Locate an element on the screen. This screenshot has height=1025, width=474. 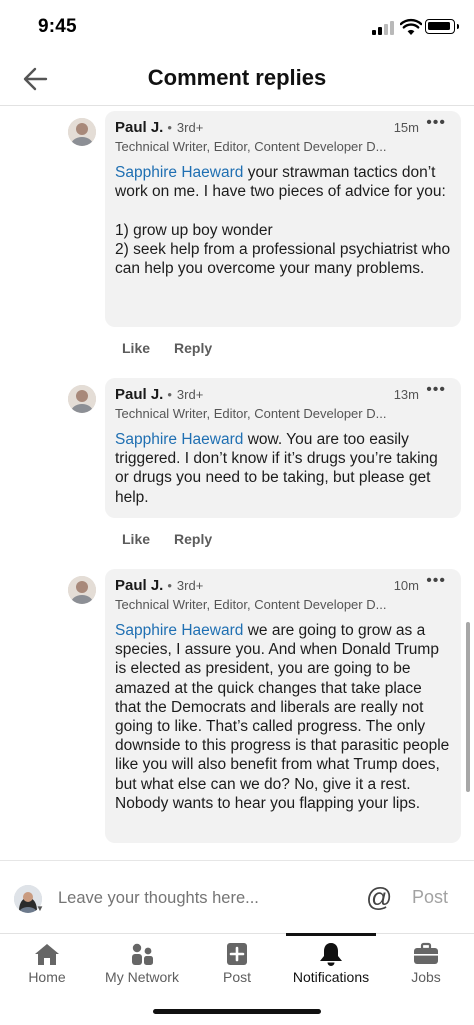
chevron-down-icon: ▼ is located at coordinates (40, 908).